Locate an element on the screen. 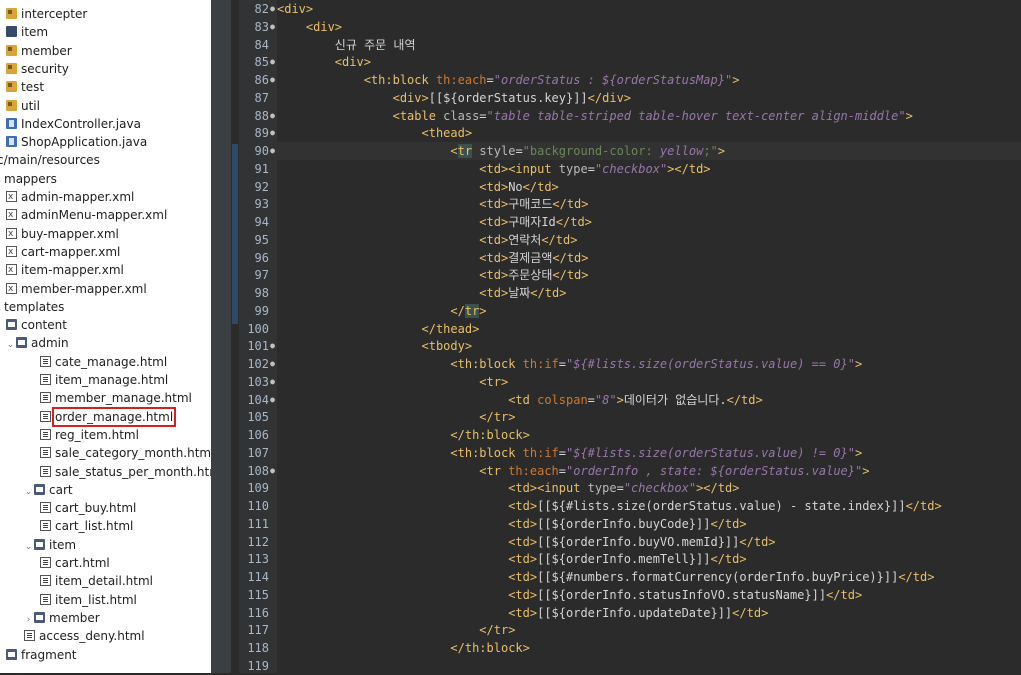  tree-item: › member is located at coordinates (62, 618).